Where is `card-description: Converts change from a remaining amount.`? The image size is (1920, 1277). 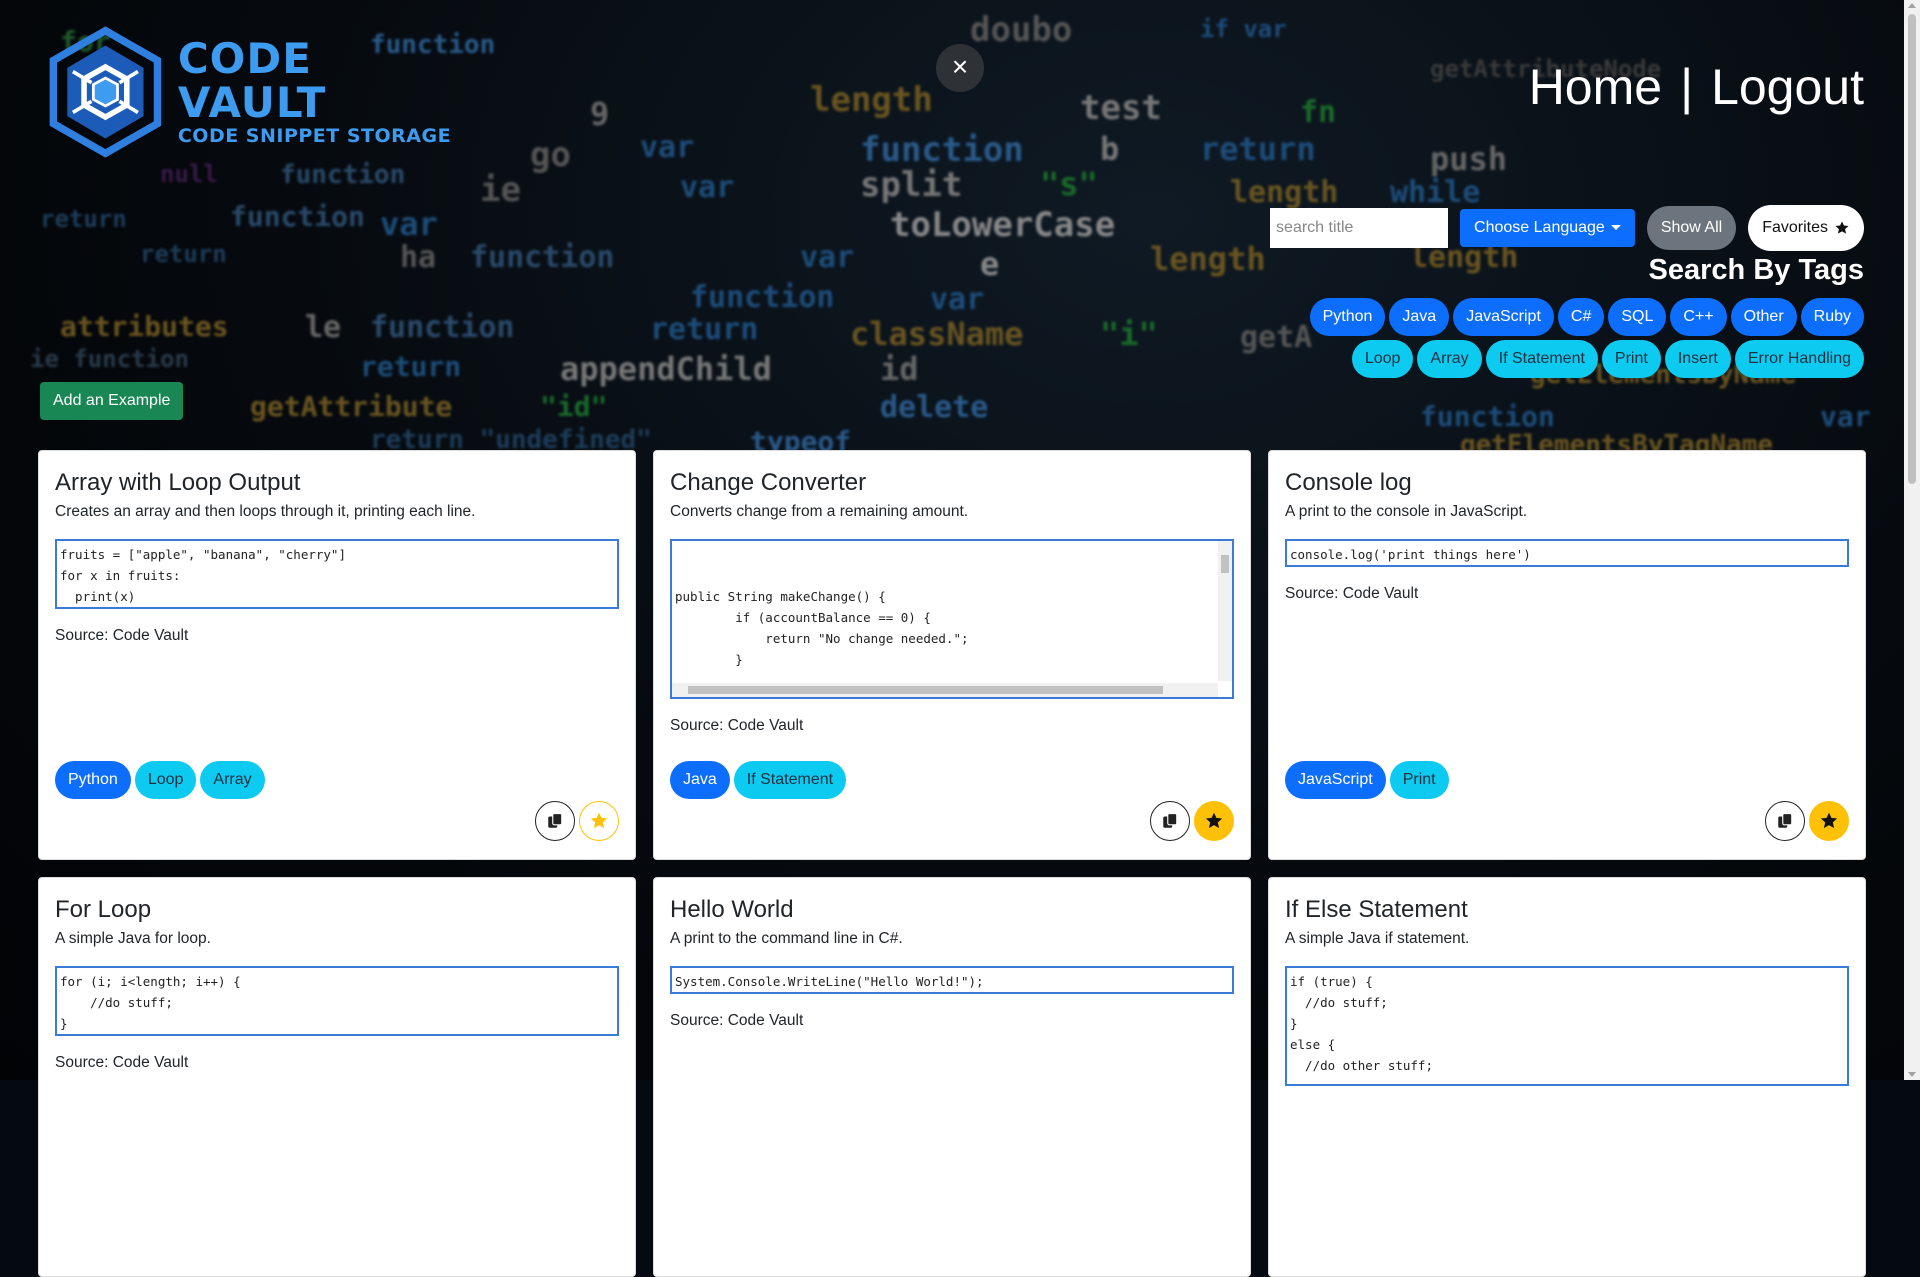 card-description: Converts change from a remaining amount. is located at coordinates (819, 511).